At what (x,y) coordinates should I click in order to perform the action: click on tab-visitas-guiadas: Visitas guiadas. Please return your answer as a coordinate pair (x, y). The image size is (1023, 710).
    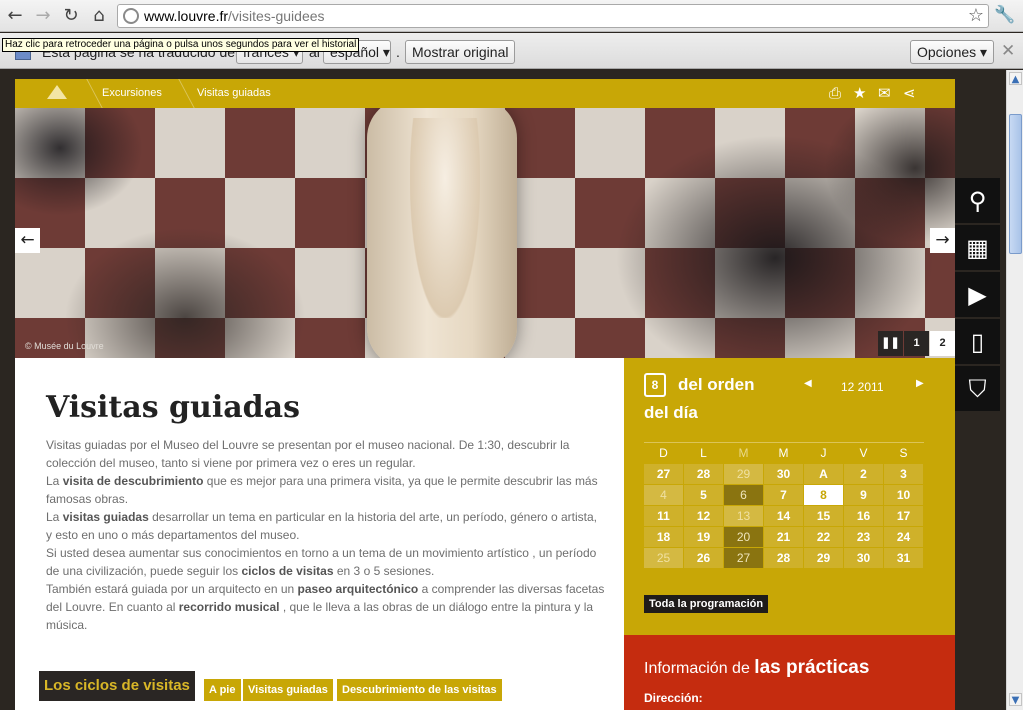
    Looking at the image, I should click on (288, 690).